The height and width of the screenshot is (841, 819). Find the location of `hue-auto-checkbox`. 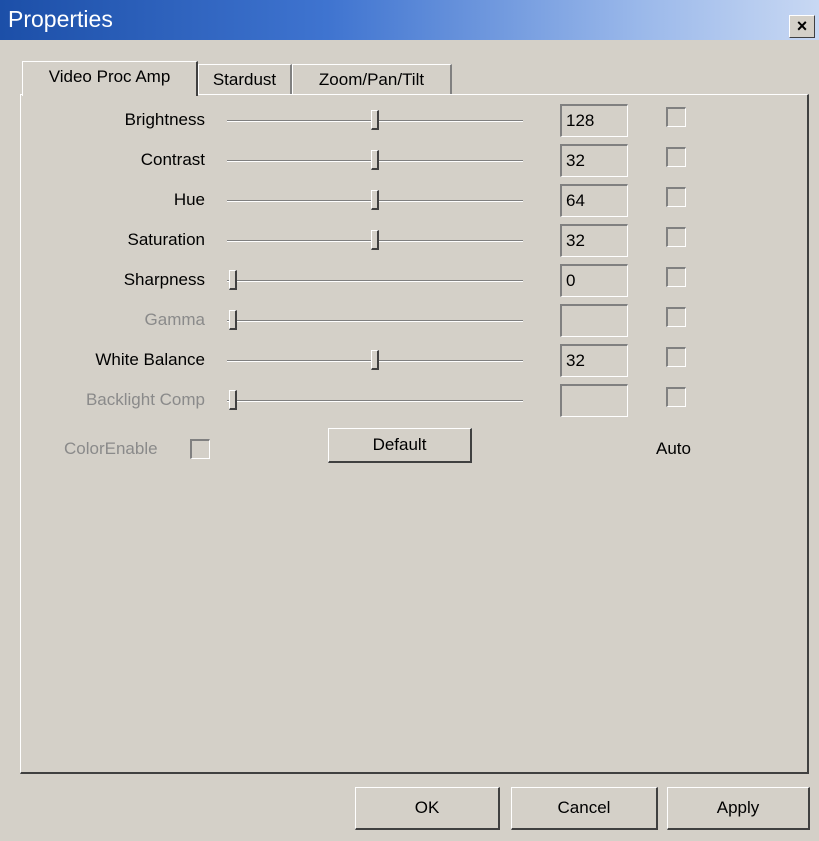

hue-auto-checkbox is located at coordinates (676, 197).